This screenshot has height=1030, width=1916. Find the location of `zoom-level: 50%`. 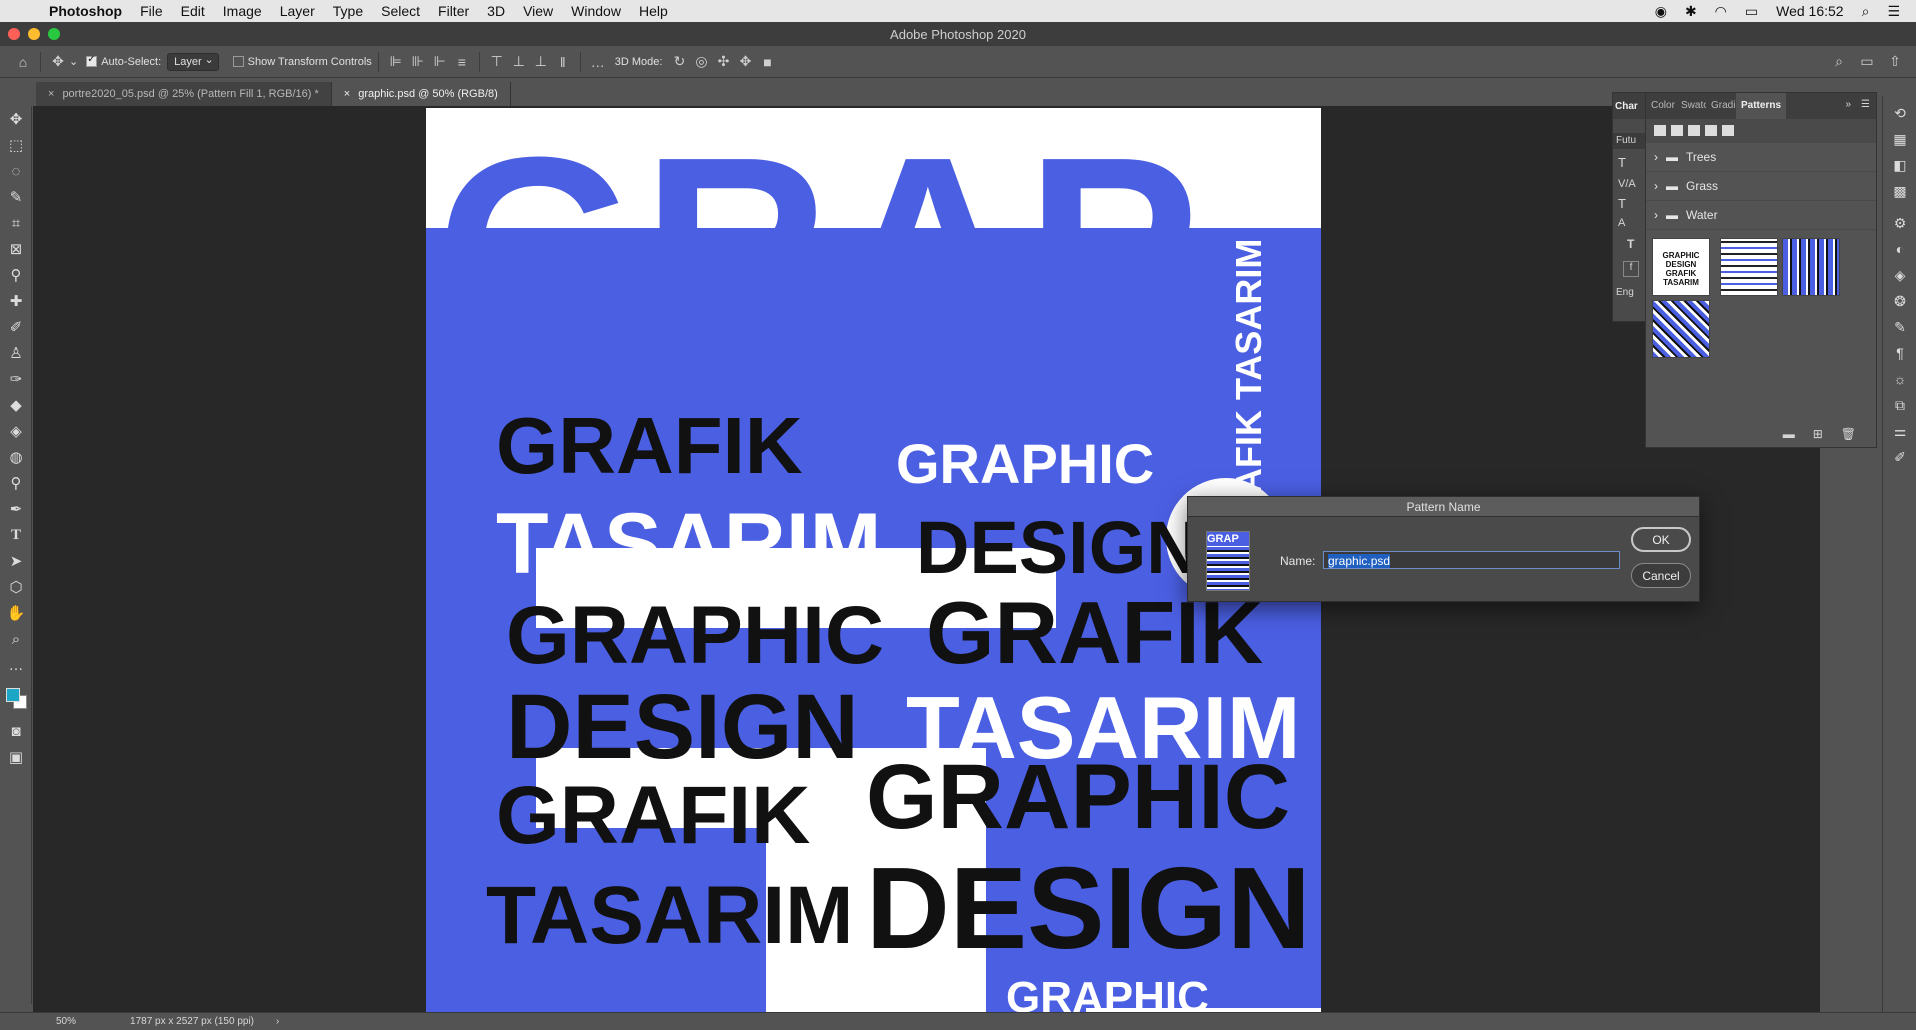

zoom-level: 50% is located at coordinates (66, 1021).